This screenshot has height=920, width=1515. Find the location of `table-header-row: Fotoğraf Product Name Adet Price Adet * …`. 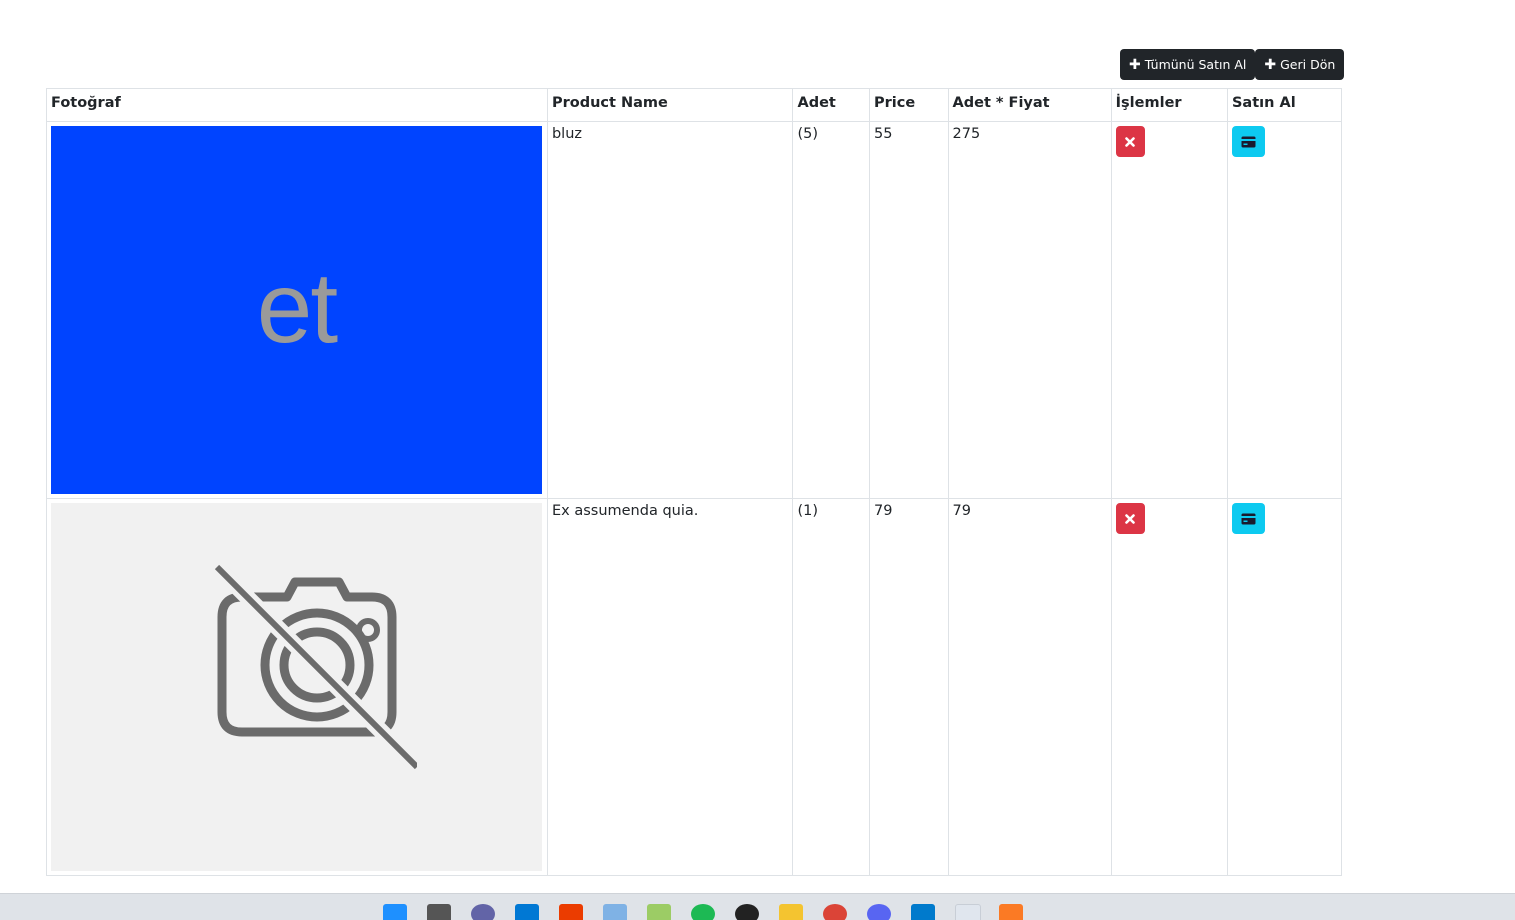

table-header-row: Fotoğraf Product Name Adet Price Adet * … is located at coordinates (694, 105).